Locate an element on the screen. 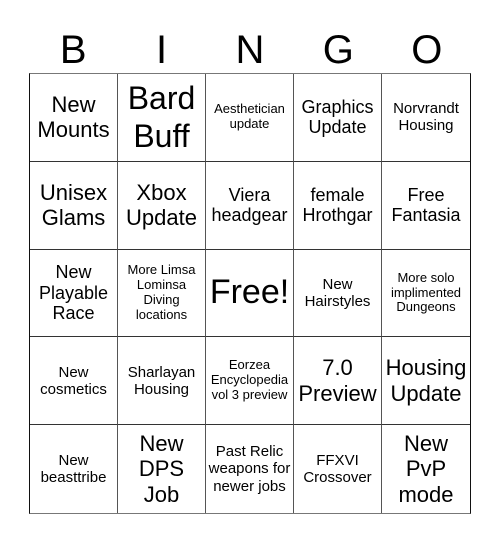 The image size is (500, 544). header-letter-g: G is located at coordinates (338, 50).